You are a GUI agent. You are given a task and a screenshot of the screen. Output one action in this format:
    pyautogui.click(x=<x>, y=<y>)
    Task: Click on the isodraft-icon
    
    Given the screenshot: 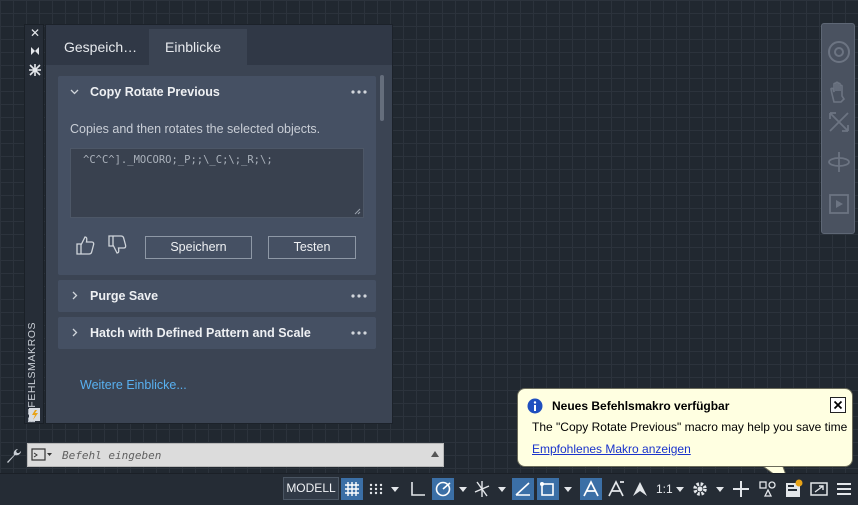 What is the action you would take?
    pyautogui.click(x=482, y=489)
    